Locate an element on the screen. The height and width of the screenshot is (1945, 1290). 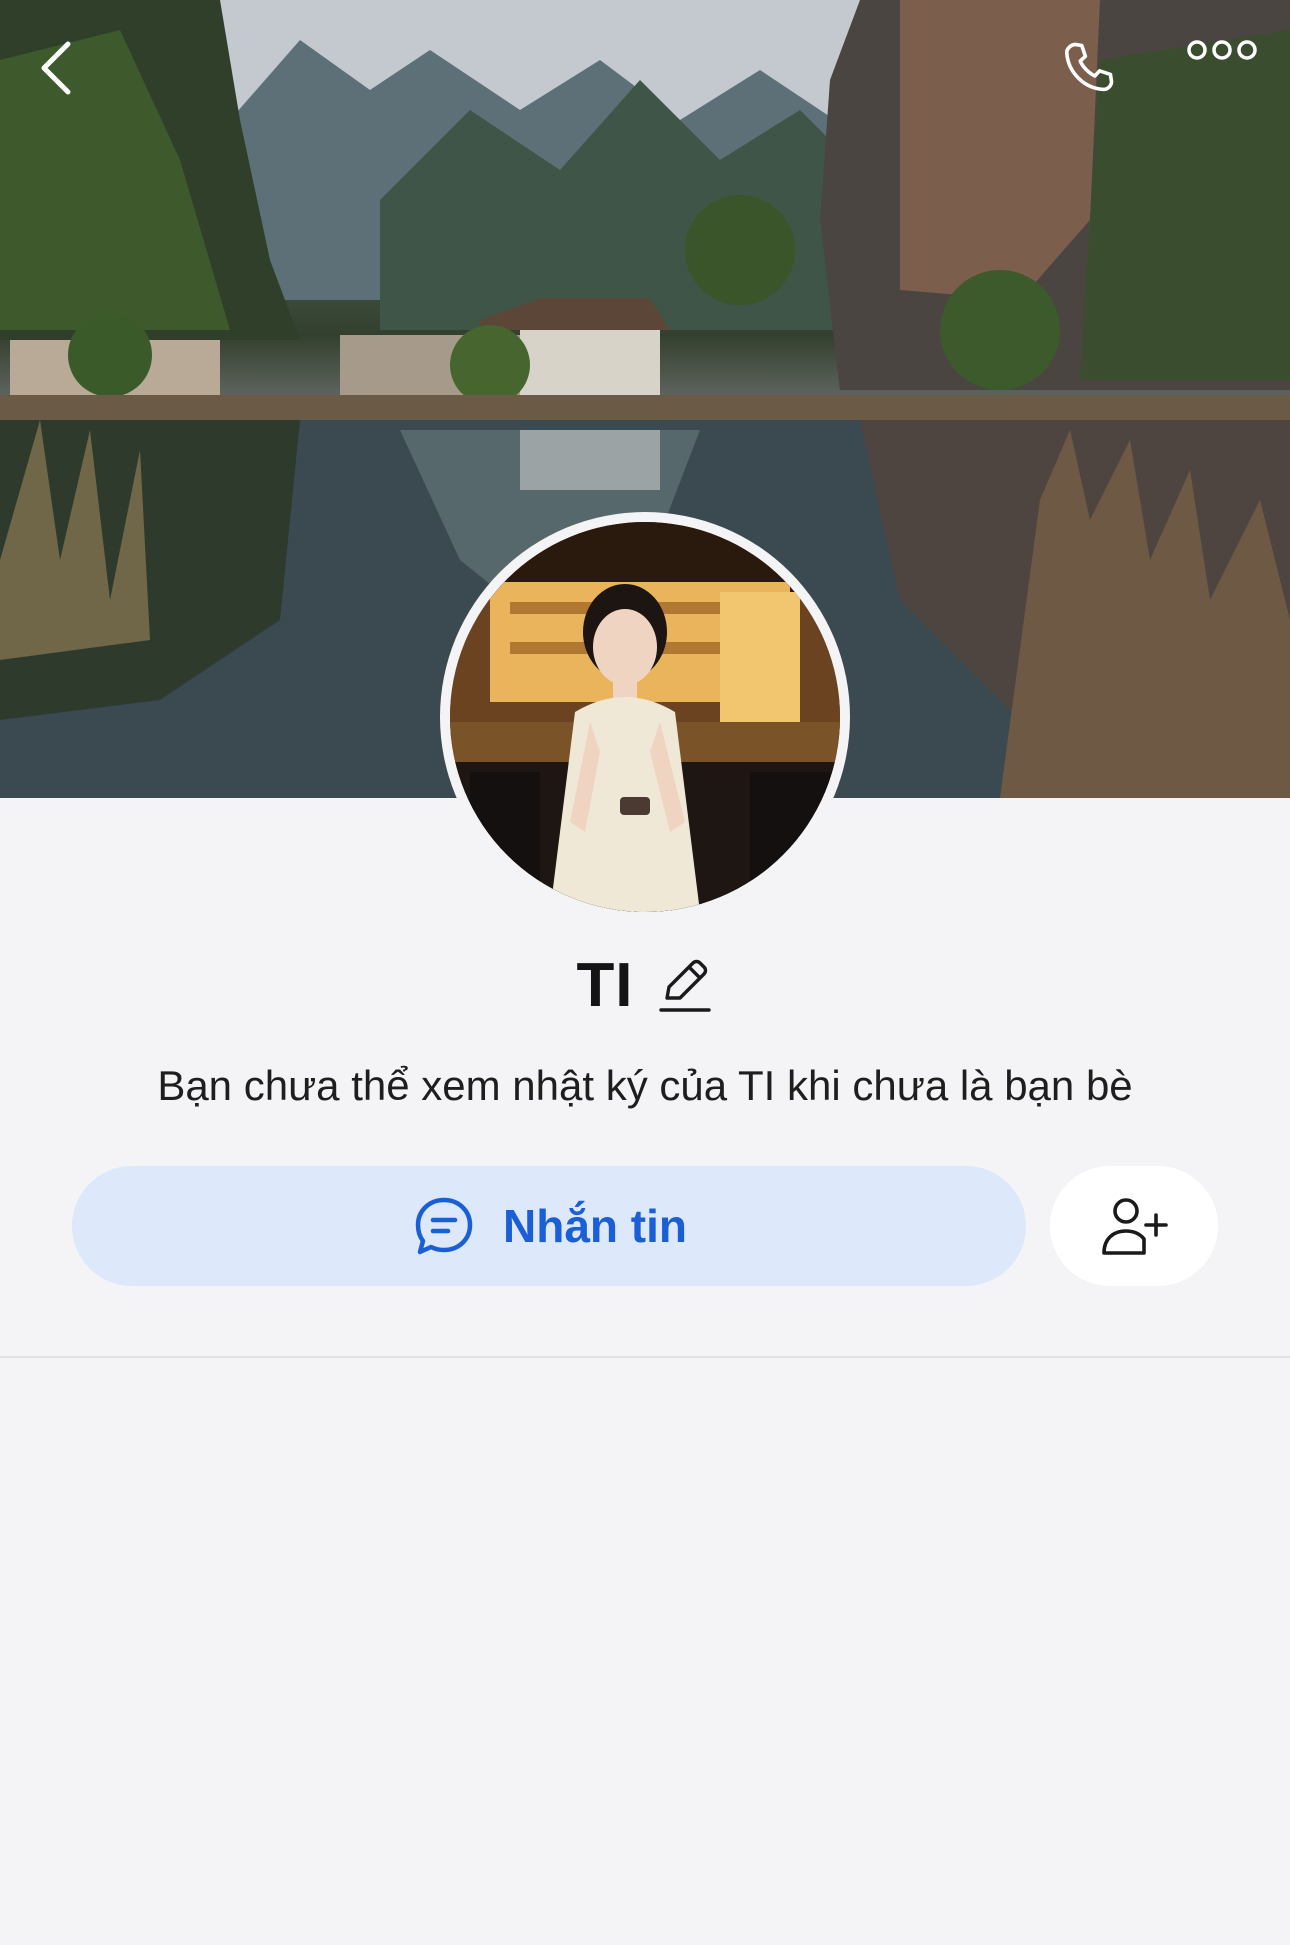
avatar-photo is located at coordinates (645, 717).